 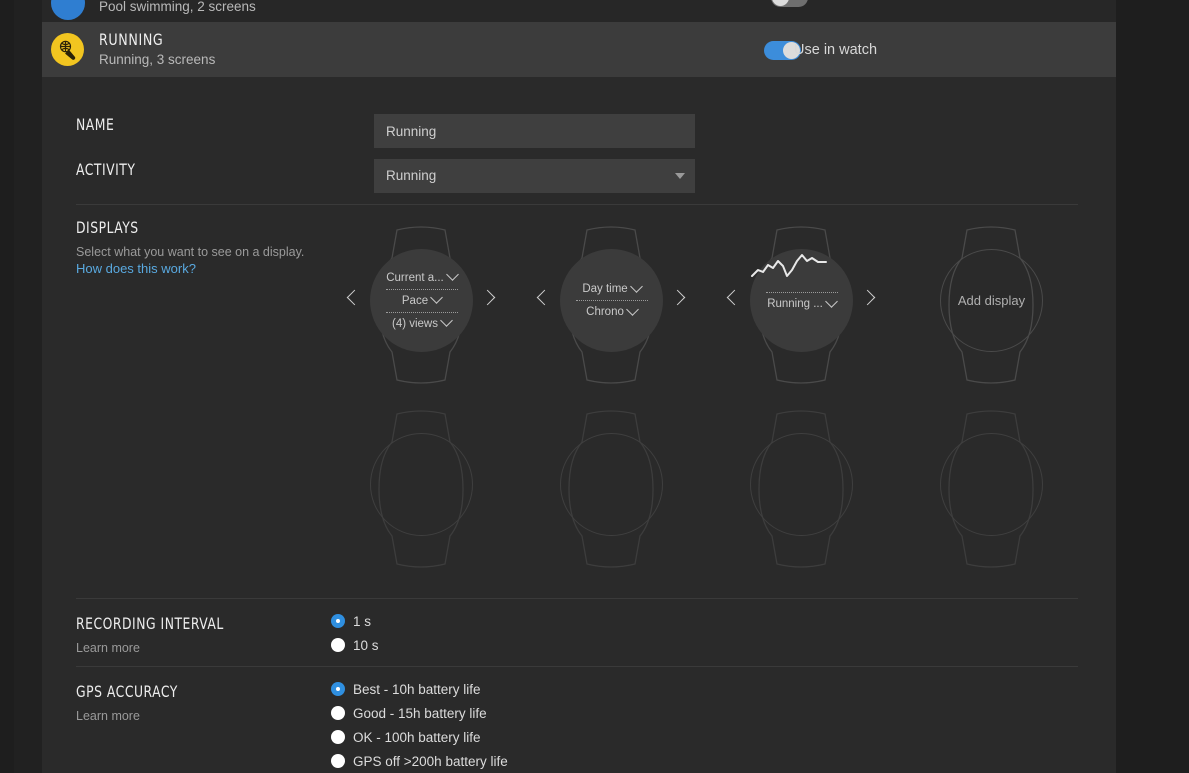 I want to click on recording-interval-option-0: 1 s, so click(x=362, y=621).